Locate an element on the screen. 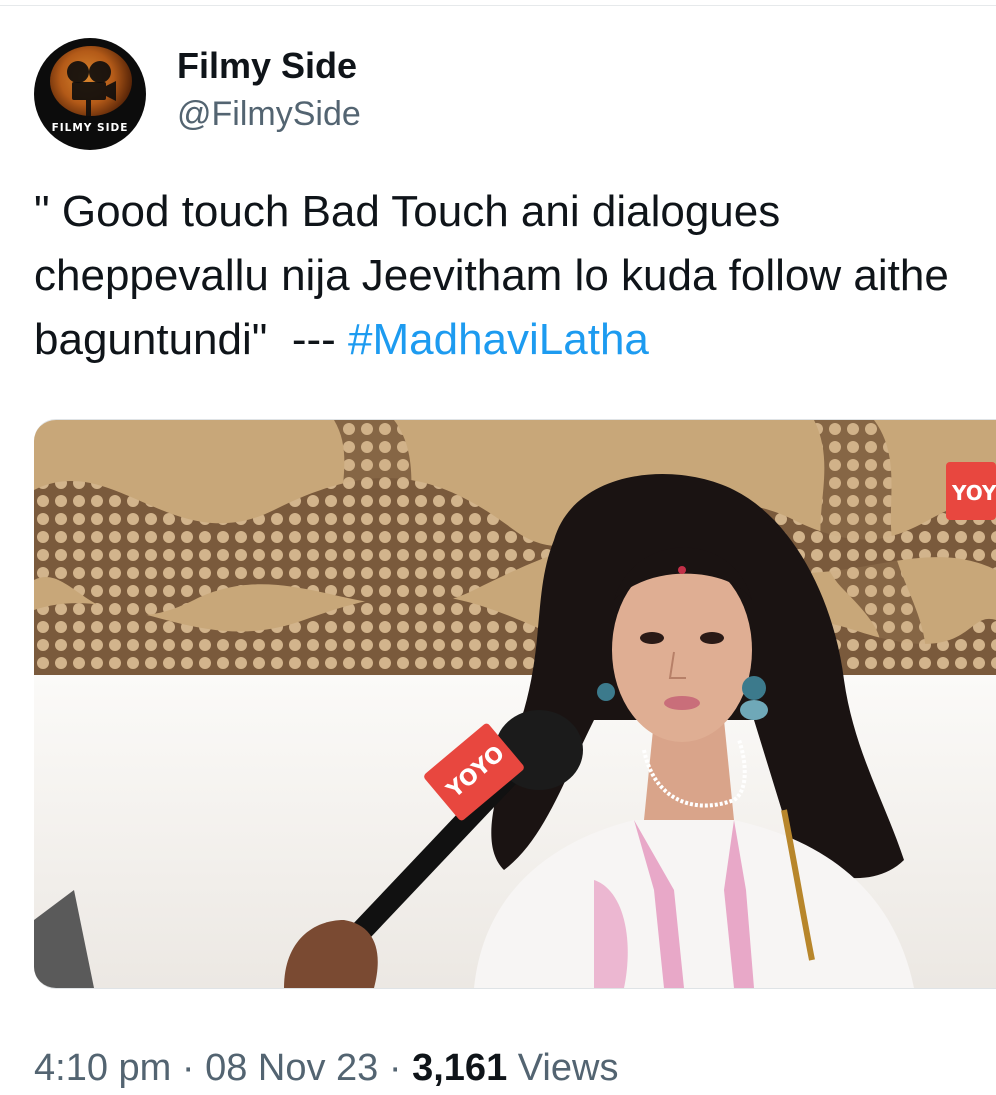  tweet-date: 08 Nov 23 is located at coordinates (291, 1068).